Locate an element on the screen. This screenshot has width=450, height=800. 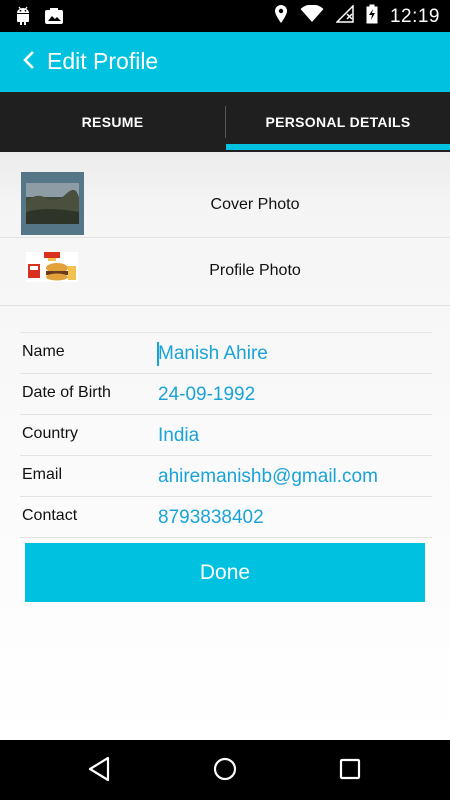
profile-photo-row: Profile Photo is located at coordinates (225, 272).